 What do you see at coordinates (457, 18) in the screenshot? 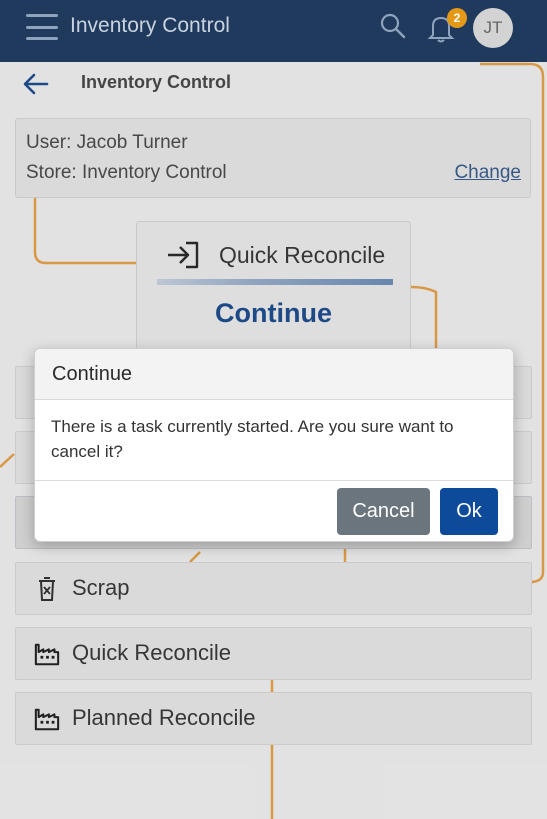
I see `notification-badge: 2` at bounding box center [457, 18].